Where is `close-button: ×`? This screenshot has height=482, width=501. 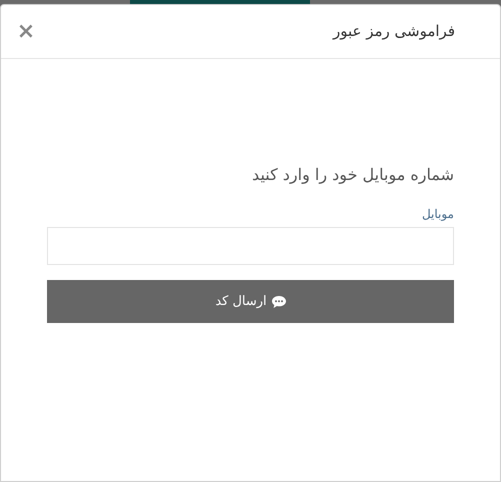 close-button: × is located at coordinates (26, 32).